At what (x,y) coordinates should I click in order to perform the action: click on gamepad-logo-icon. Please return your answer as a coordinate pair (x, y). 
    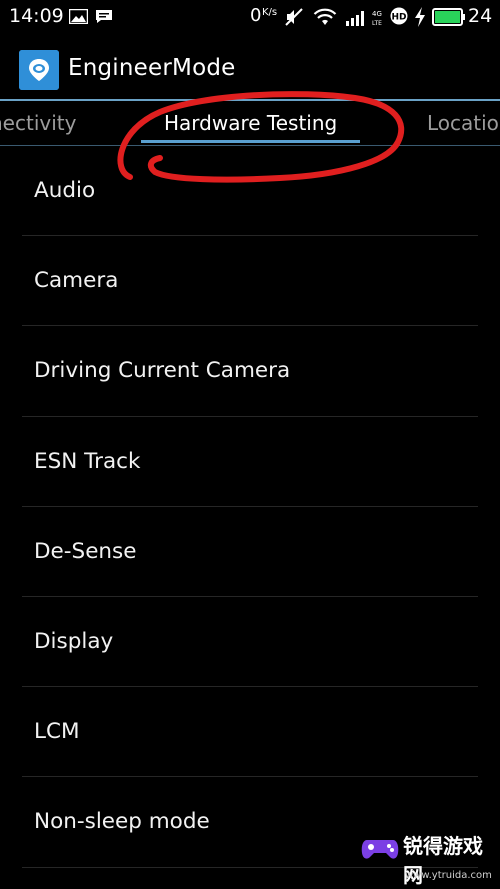
    Looking at the image, I should click on (380, 849).